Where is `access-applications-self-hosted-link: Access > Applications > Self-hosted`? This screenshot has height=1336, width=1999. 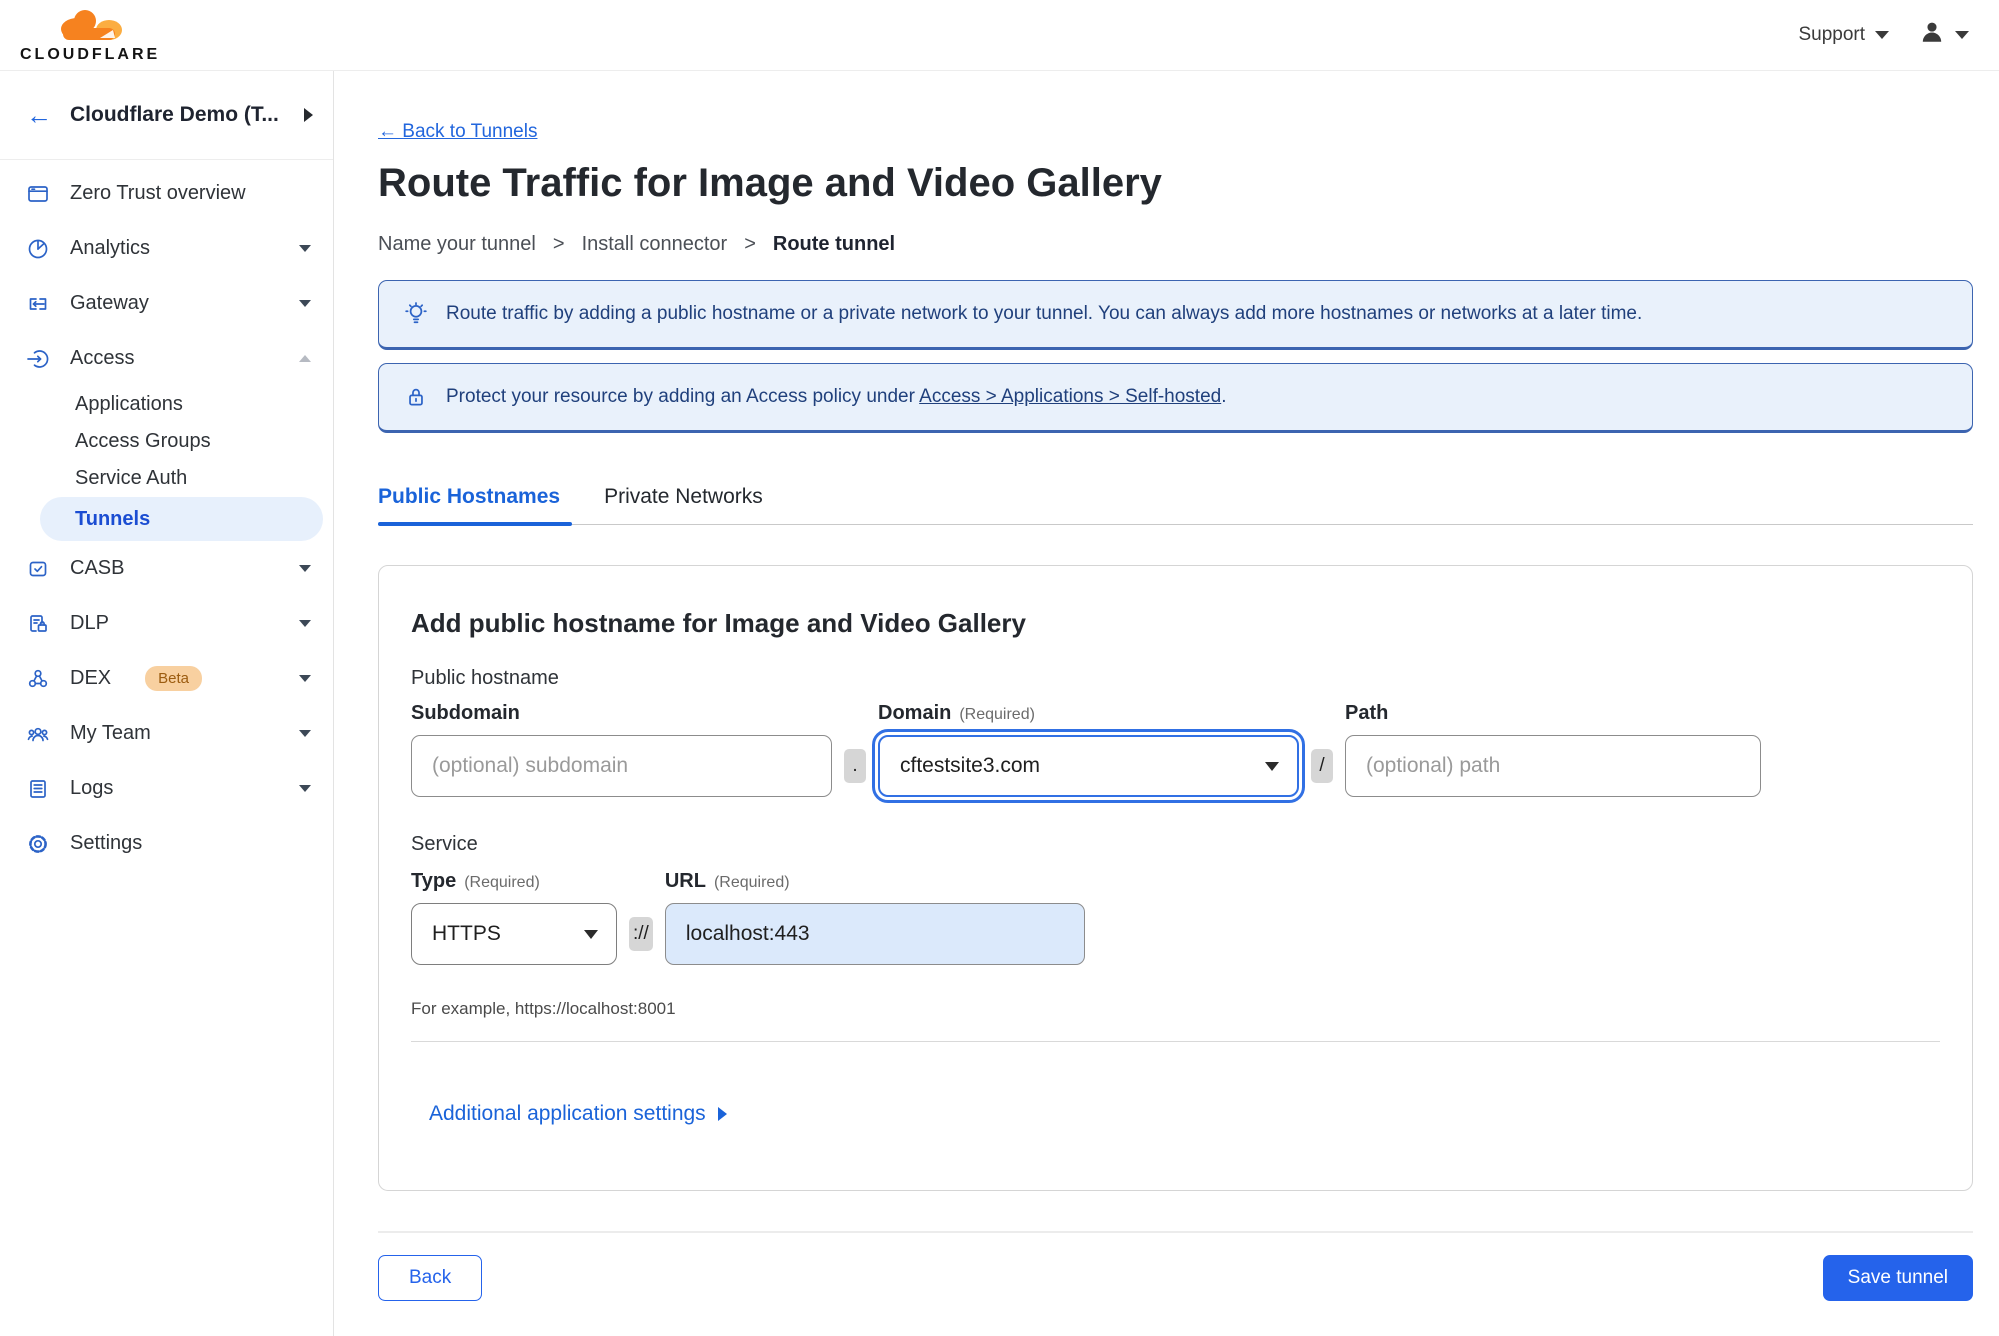 access-applications-self-hosted-link: Access > Applications > Self-hosted is located at coordinates (1070, 396).